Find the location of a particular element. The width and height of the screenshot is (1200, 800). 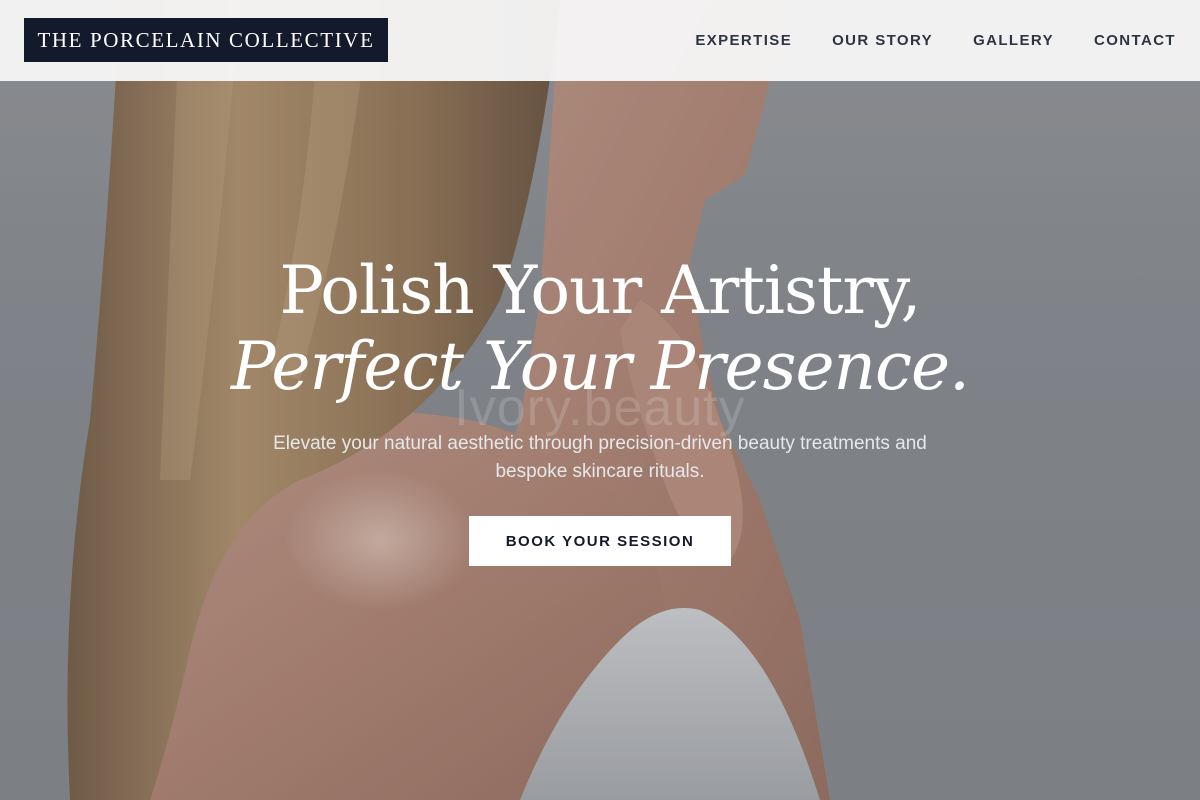

hero-headline-line-1: Polish Your Artistry, is located at coordinates (600, 290).